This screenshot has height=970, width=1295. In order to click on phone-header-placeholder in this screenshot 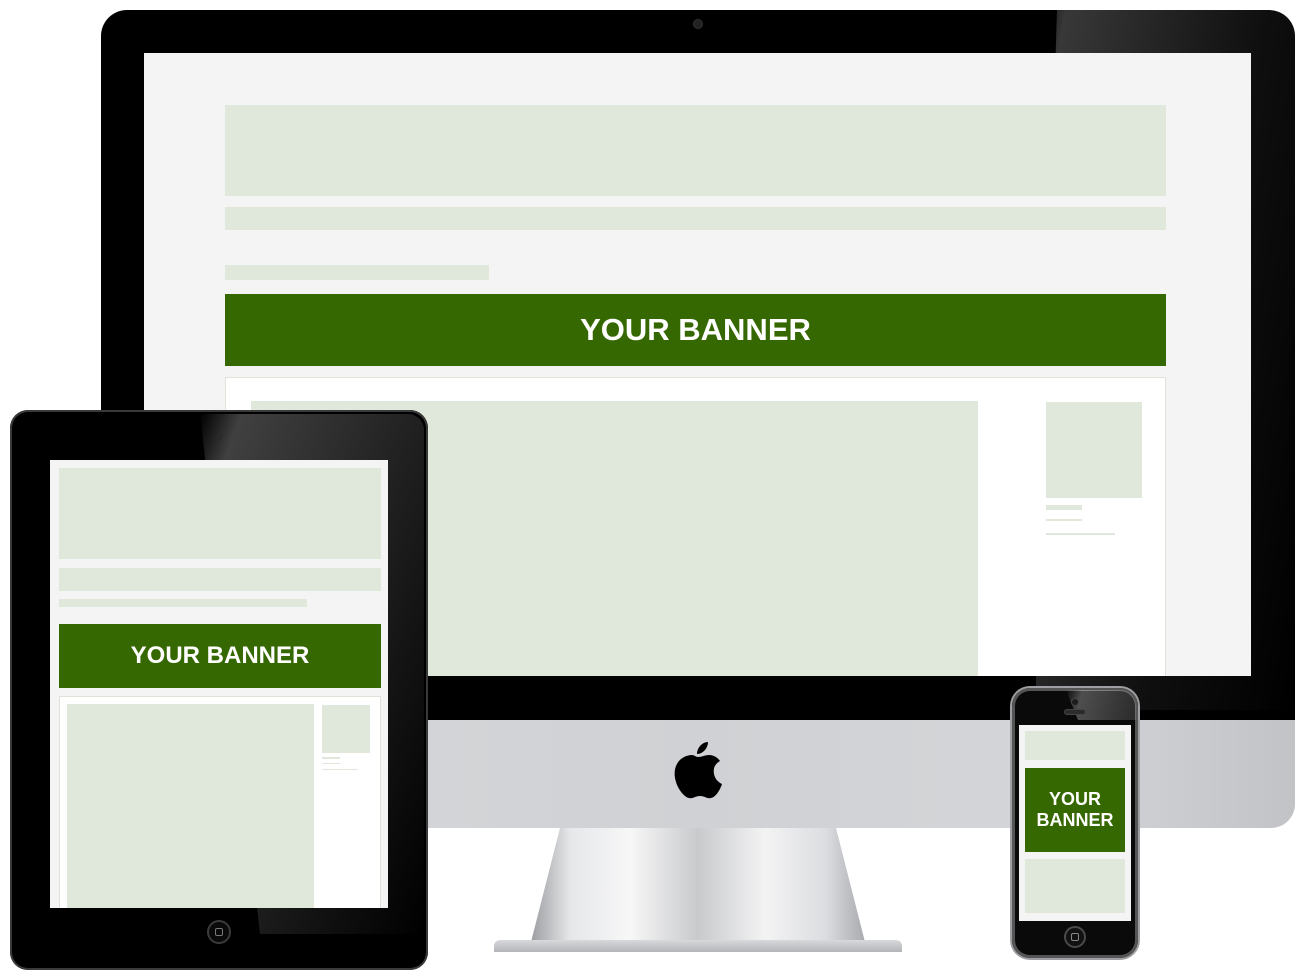, I will do `click(1075, 745)`.